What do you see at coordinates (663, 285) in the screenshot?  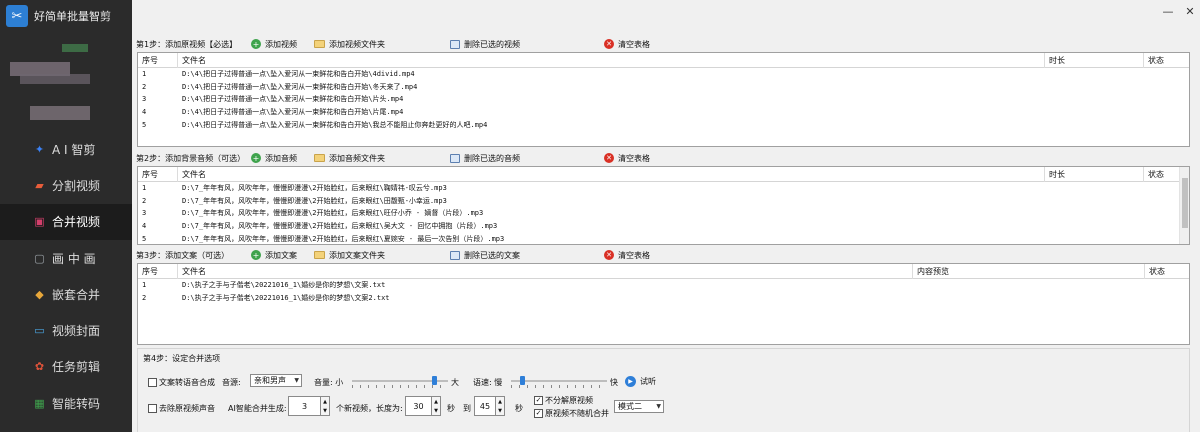 I see `table-row: 1 D:\执子之手与子偕老\20221016_1\婚纱是你的梦想\文案.txt` at bounding box center [663, 285].